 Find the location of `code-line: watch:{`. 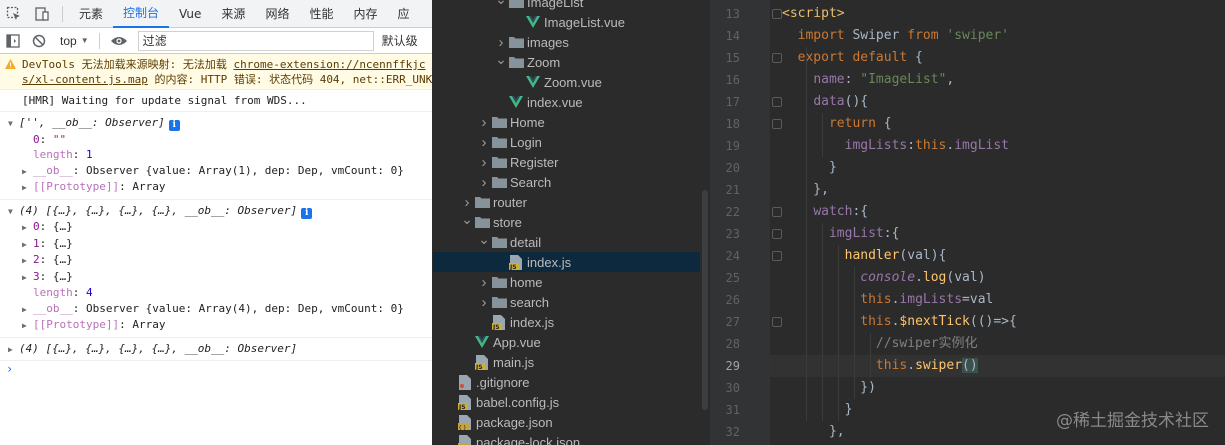

code-line: watch:{ is located at coordinates (825, 212).